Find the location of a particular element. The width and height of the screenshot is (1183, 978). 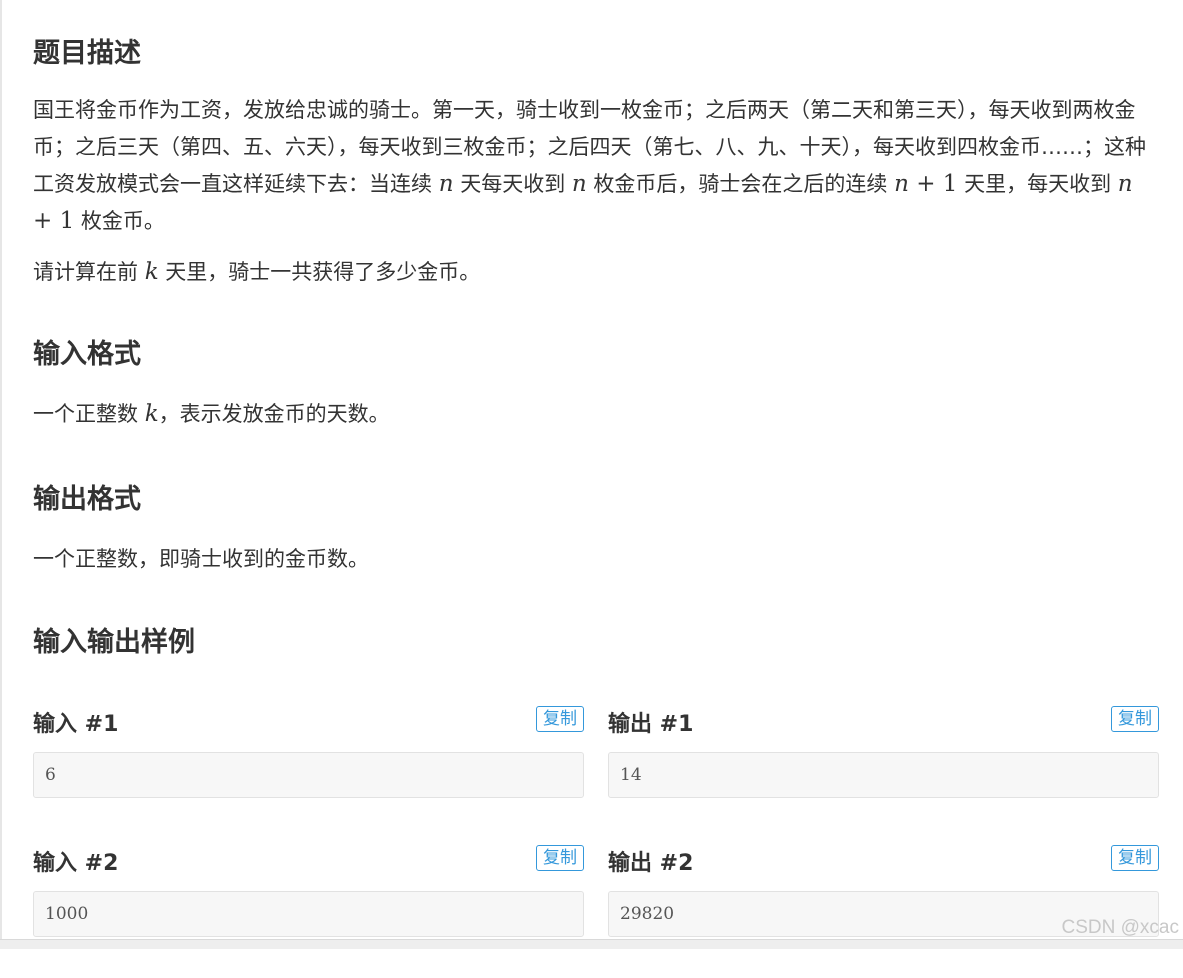

sample-input-1: 输入 #1 复制 6 is located at coordinates (308, 769).